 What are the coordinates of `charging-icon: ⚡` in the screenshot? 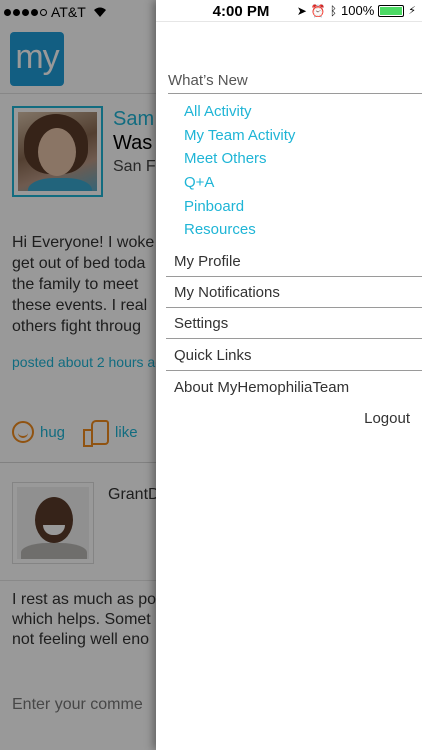 It's located at (412, 11).